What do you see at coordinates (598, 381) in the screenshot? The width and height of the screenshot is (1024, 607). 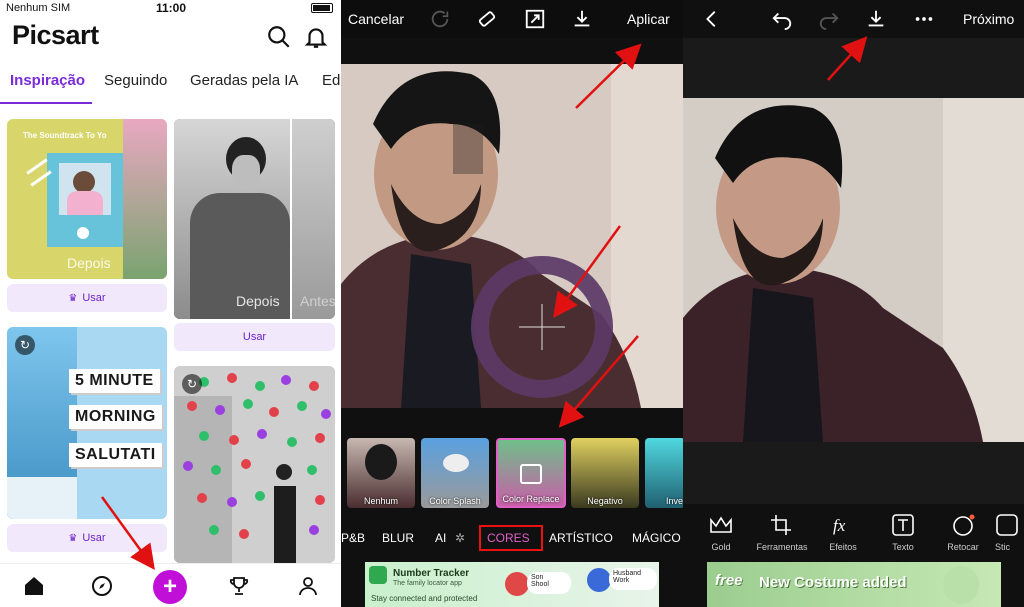 I see `arrow-to-color-replace` at bounding box center [598, 381].